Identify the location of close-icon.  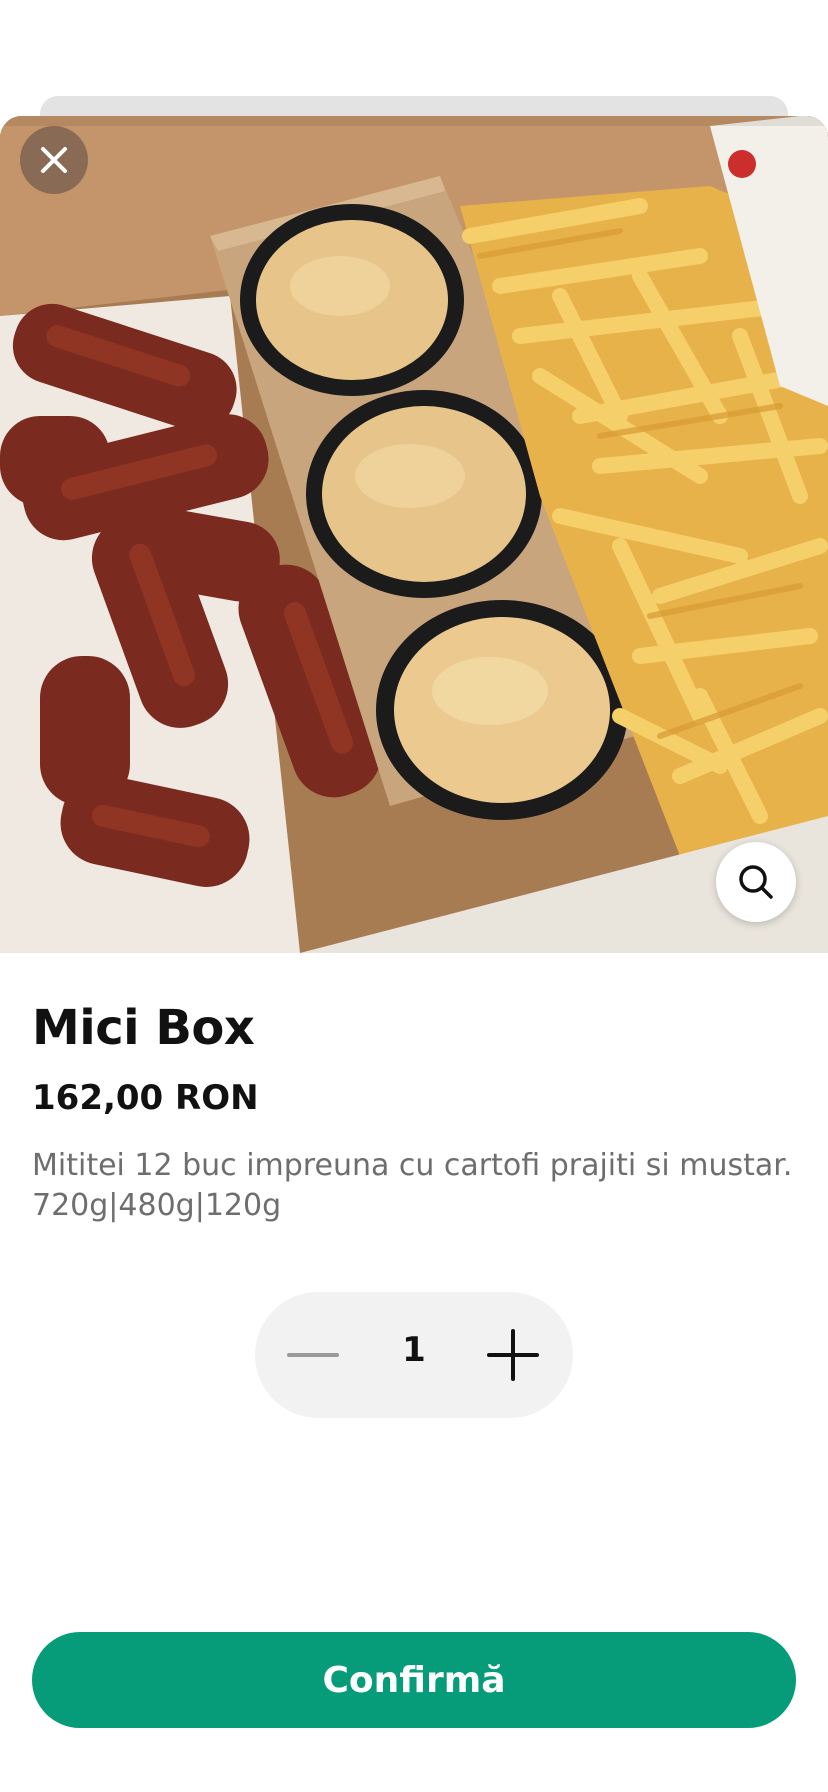
(54, 160).